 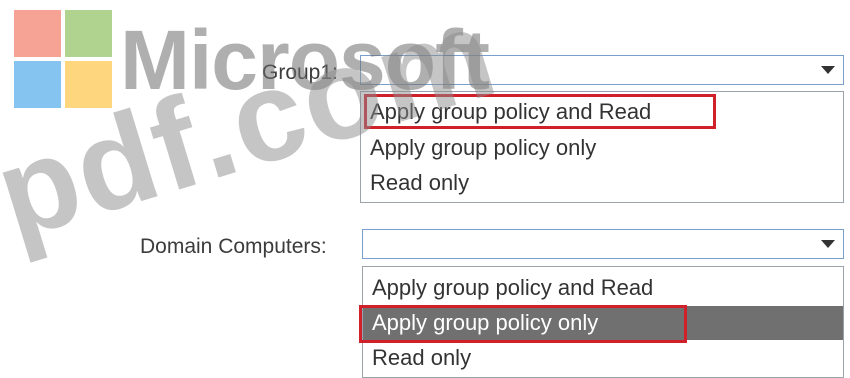 I want to click on logo-square-green, so click(x=88, y=33).